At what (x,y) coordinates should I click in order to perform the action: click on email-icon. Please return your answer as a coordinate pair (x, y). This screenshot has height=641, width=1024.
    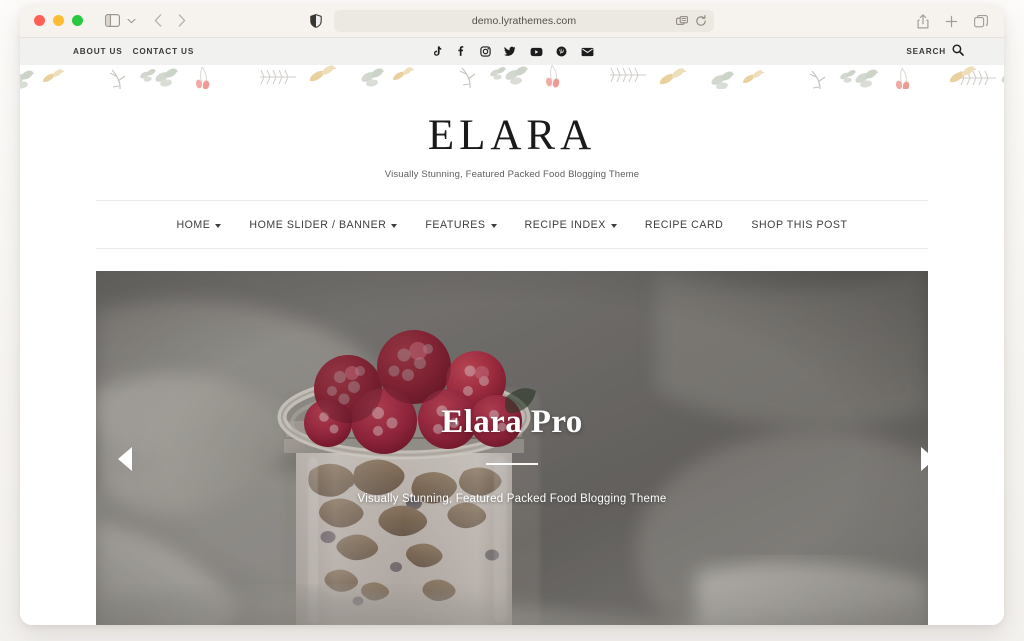
    Looking at the image, I should click on (587, 52).